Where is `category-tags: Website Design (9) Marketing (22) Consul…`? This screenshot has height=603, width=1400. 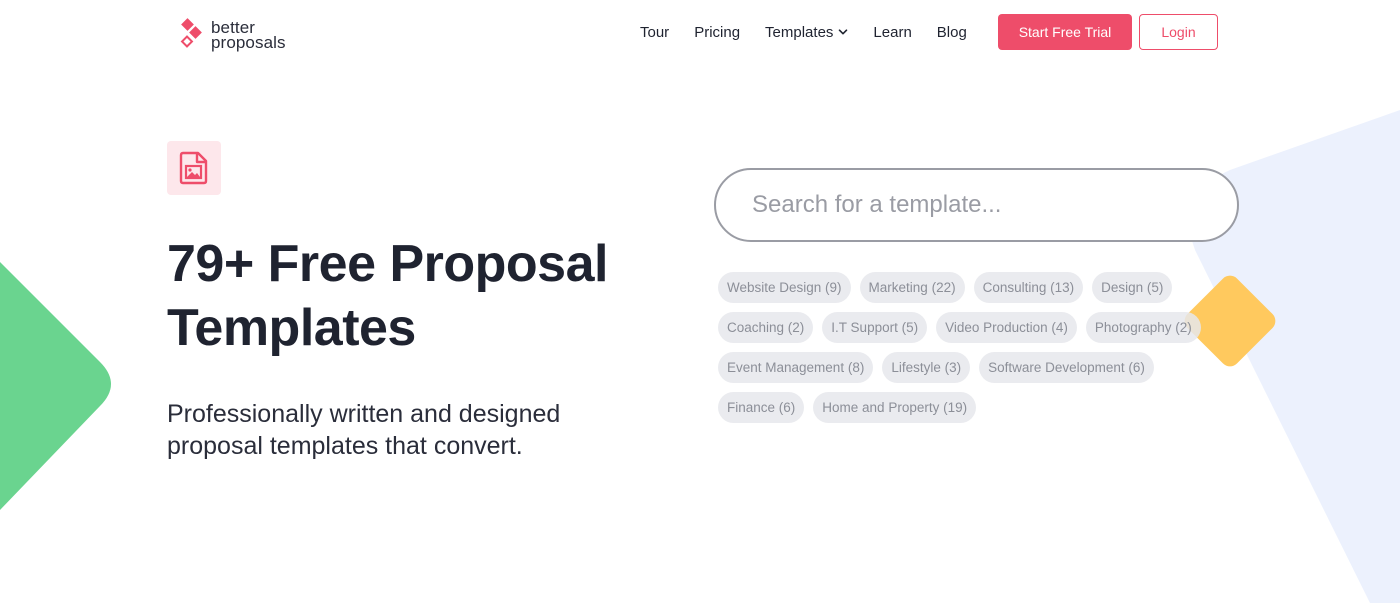 category-tags: Website Design (9) Marketing (22) Consul… is located at coordinates (968, 352).